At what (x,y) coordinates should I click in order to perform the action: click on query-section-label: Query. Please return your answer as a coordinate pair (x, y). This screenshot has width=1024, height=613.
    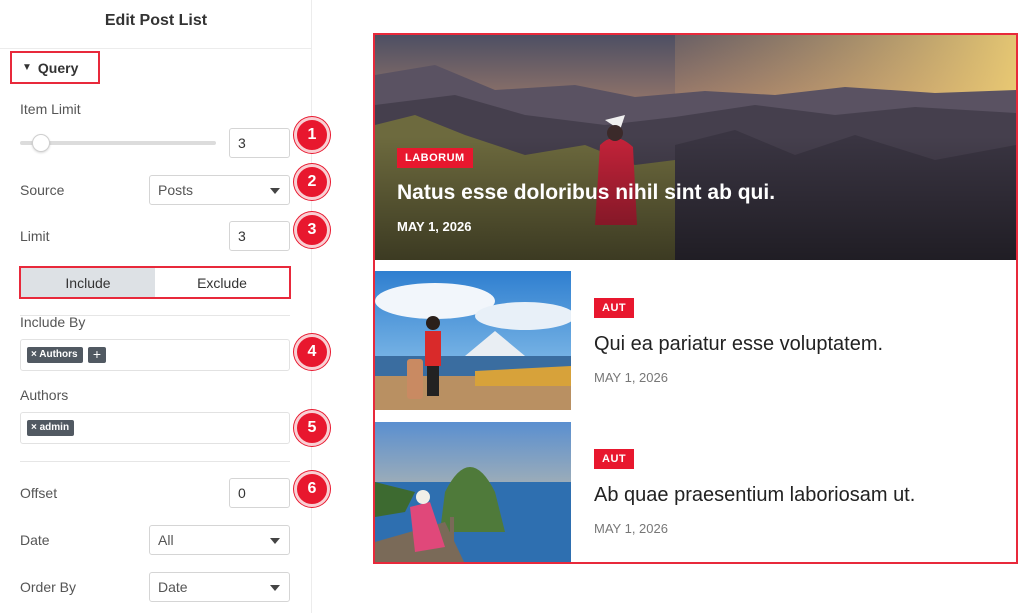
    Looking at the image, I should click on (58, 67).